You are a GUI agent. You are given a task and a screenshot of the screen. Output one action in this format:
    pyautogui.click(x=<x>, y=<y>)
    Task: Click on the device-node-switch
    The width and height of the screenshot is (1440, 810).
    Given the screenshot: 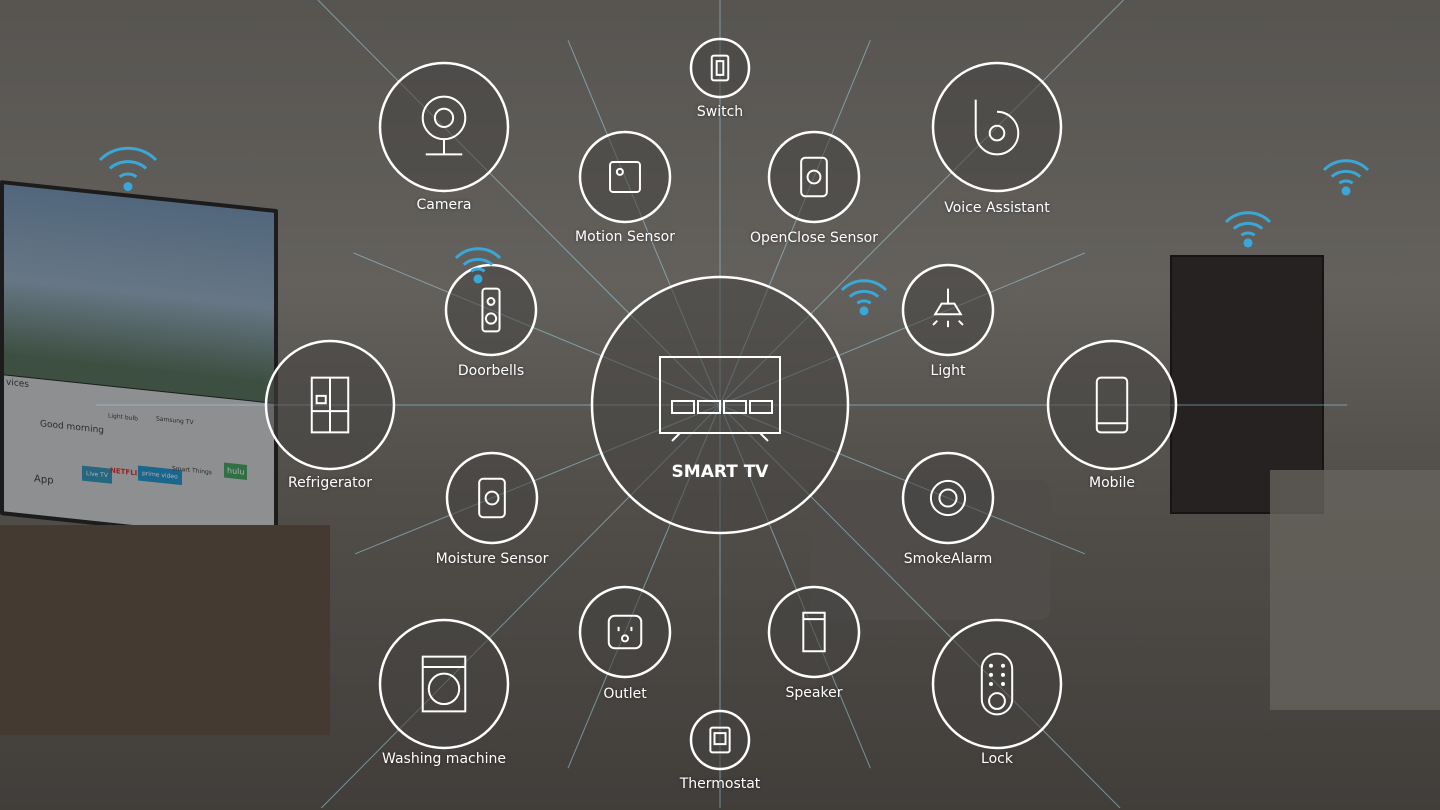 What is the action you would take?
    pyautogui.click(x=720, y=68)
    